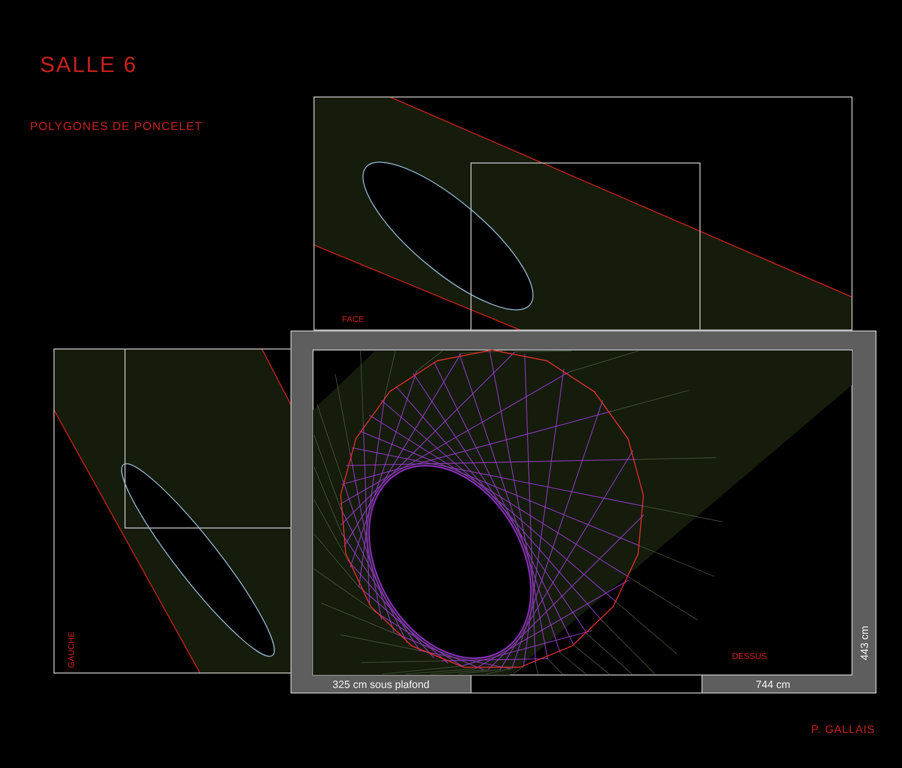  Describe the element at coordinates (71, 650) in the screenshot. I see `view-label: GAUCHE` at that location.